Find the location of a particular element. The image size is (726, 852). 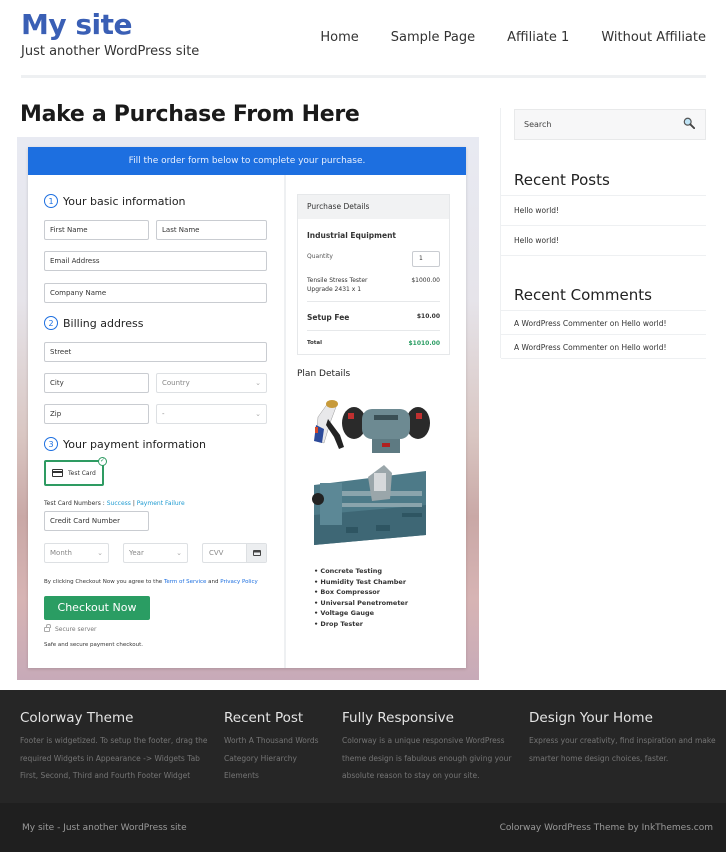

year-select: Year ⌄ is located at coordinates (155, 553).